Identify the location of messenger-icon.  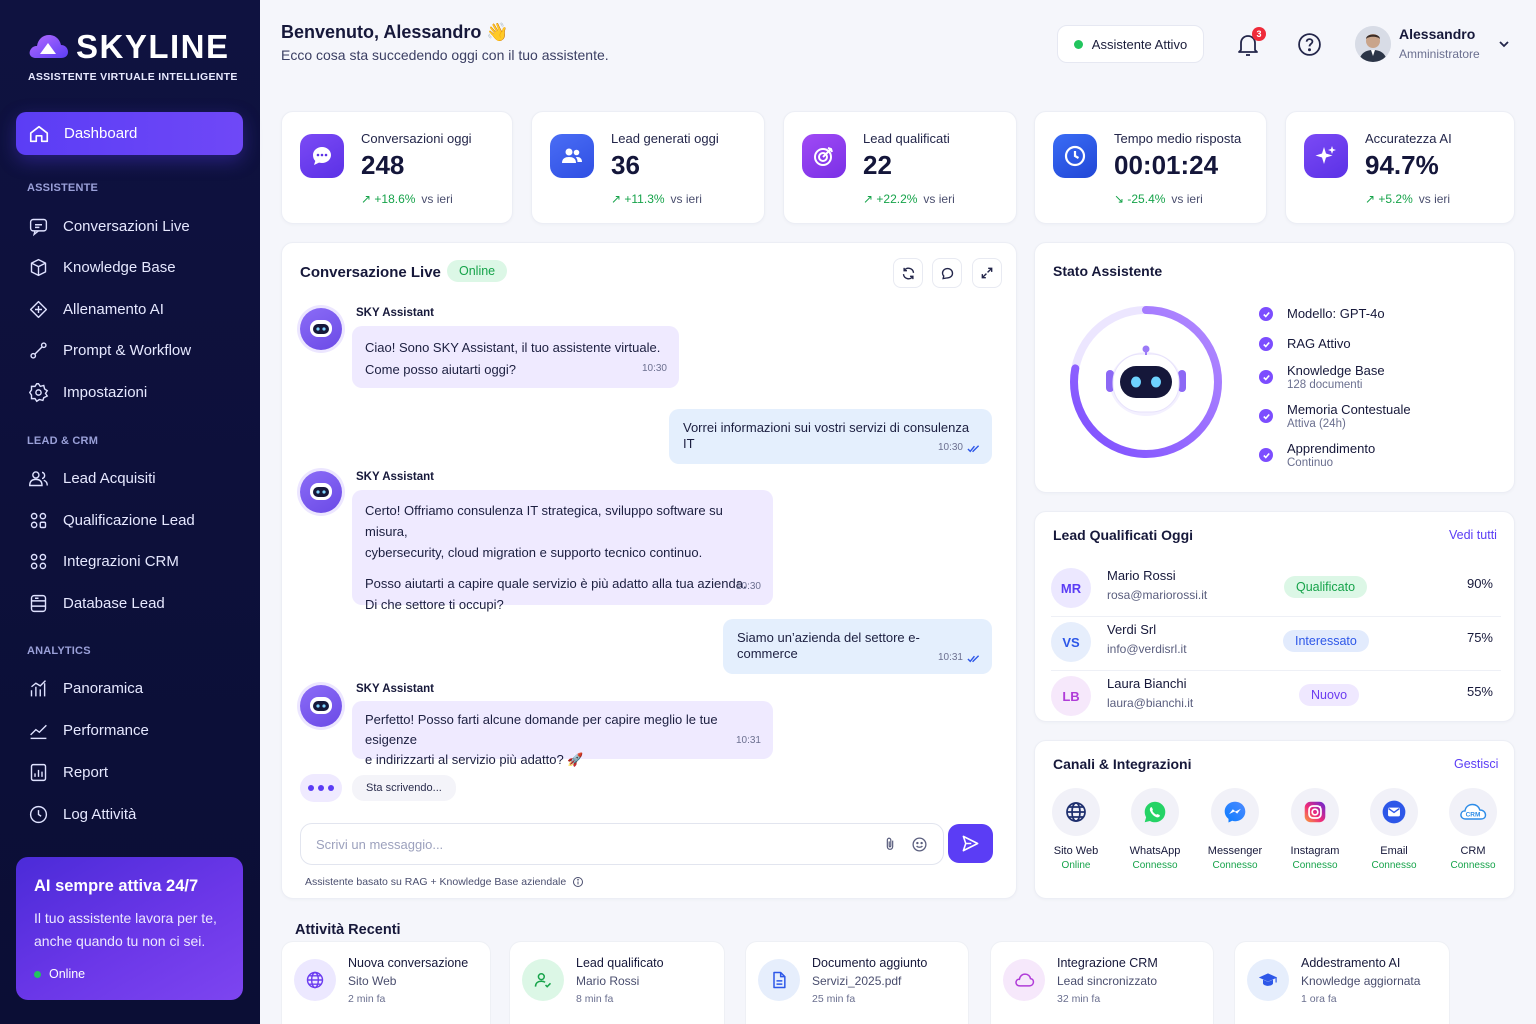
(1235, 812).